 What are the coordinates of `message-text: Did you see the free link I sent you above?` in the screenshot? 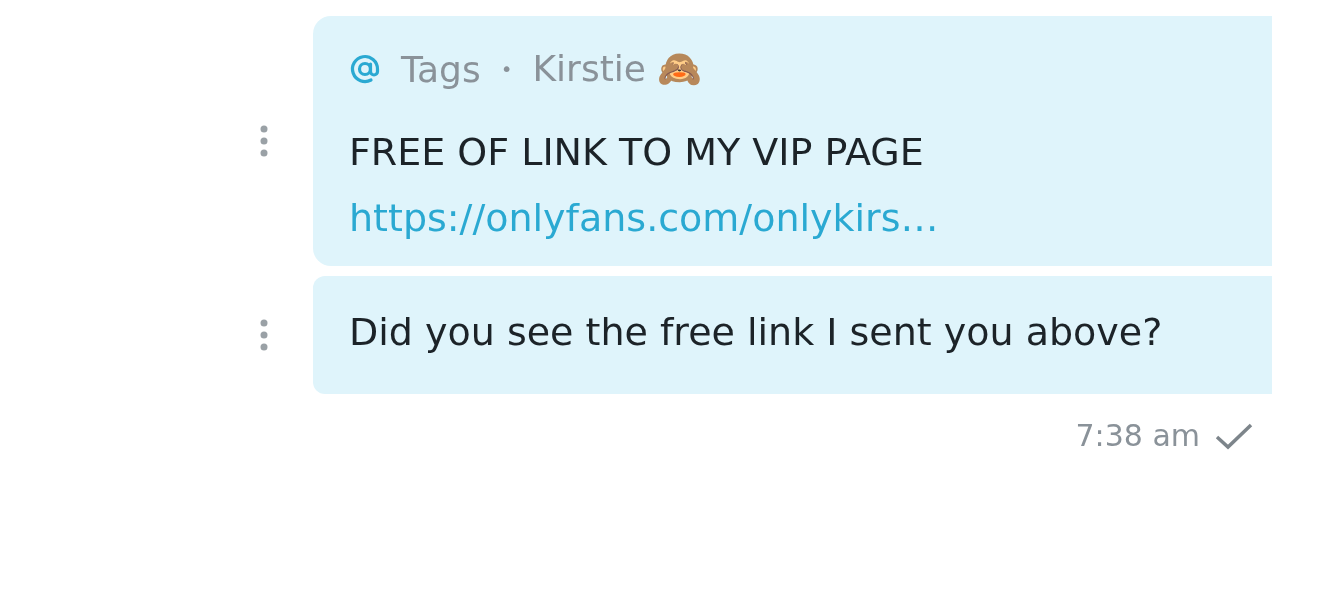 It's located at (756, 332).